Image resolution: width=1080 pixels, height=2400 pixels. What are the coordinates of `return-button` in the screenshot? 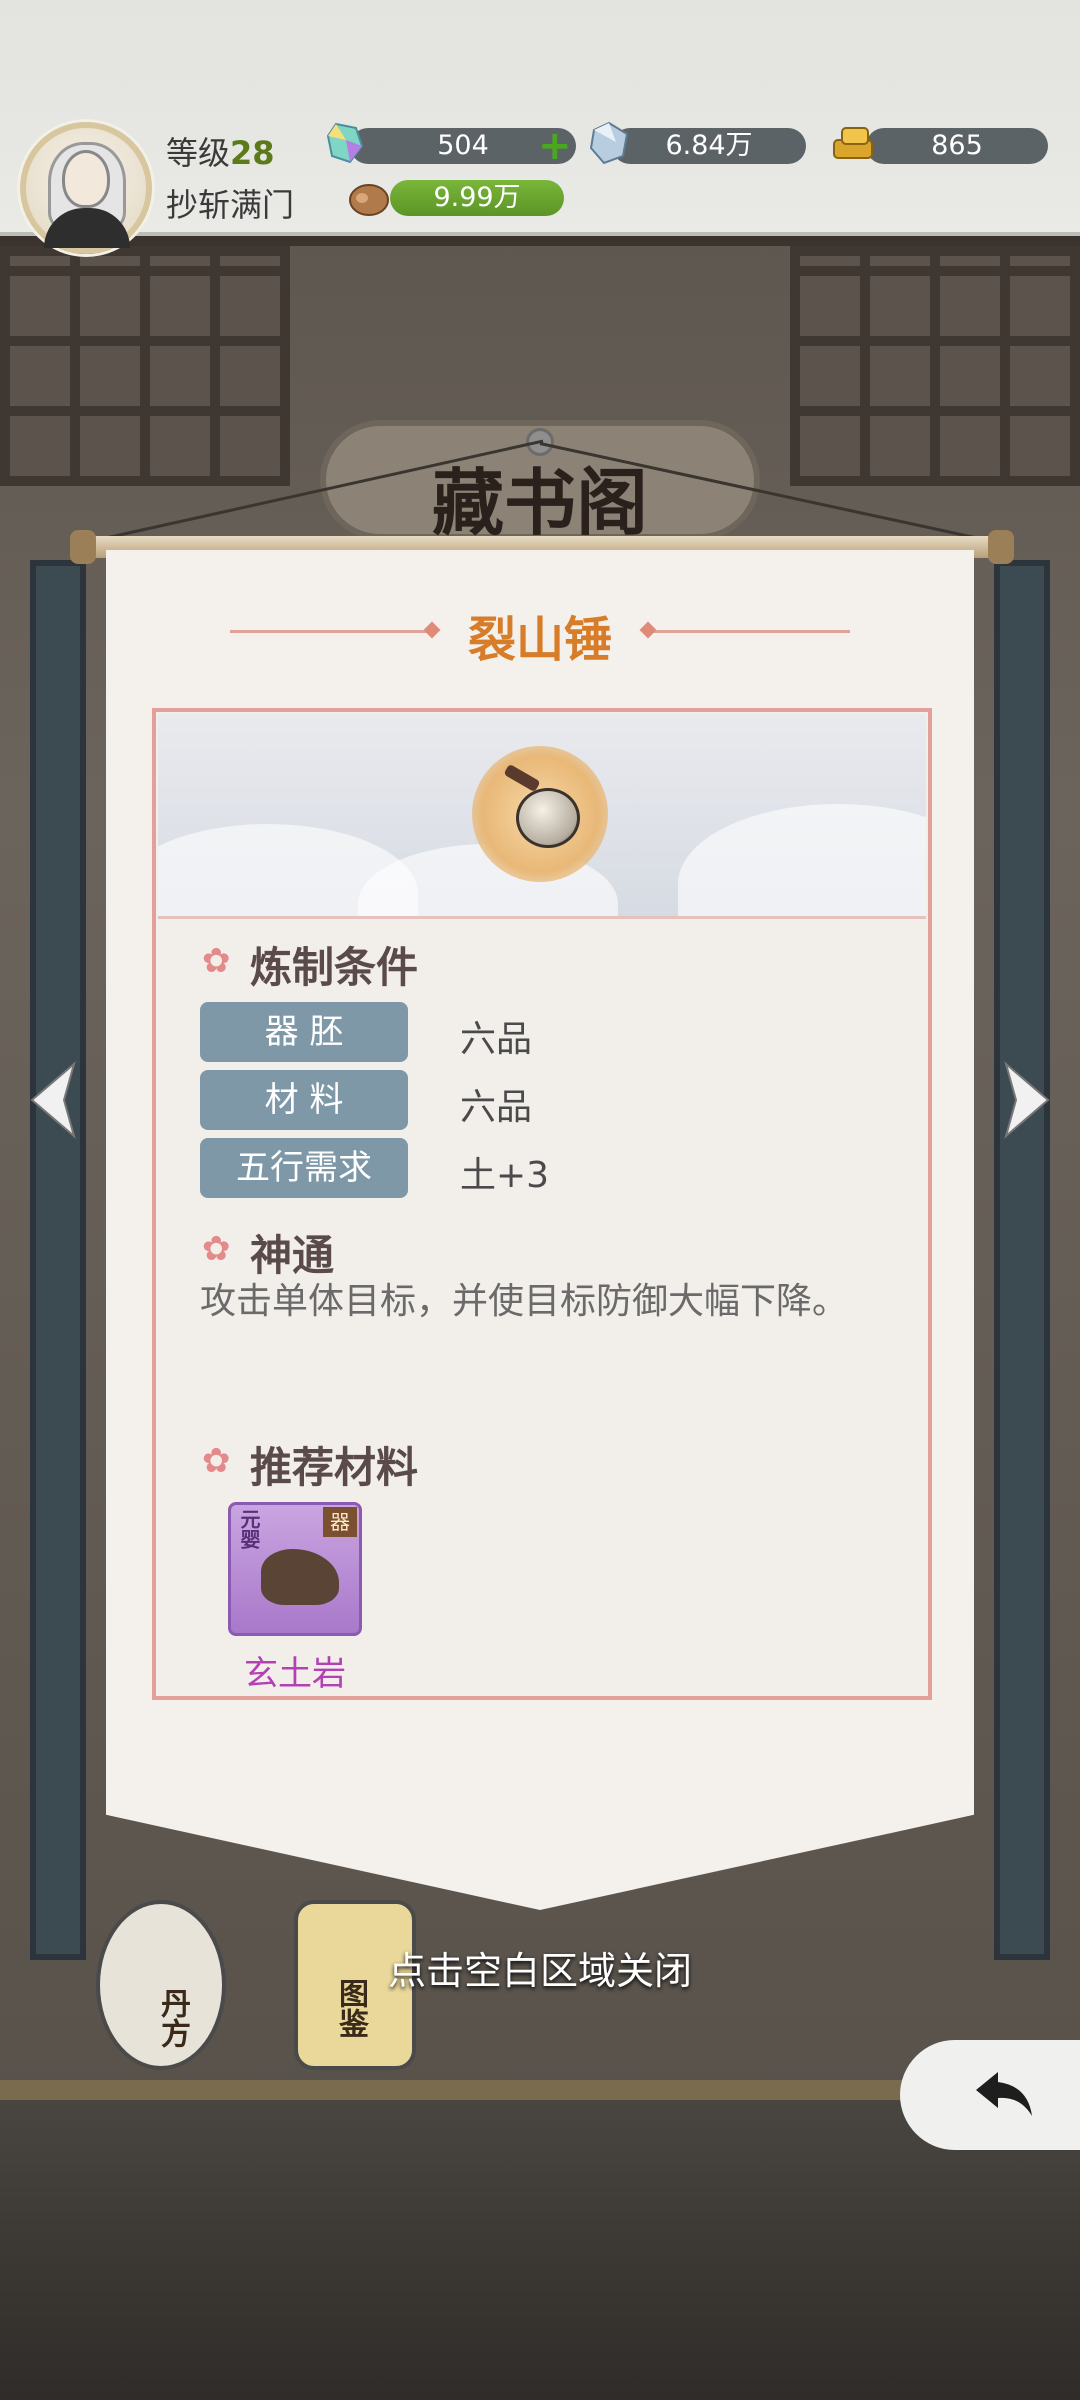 It's located at (990, 2095).